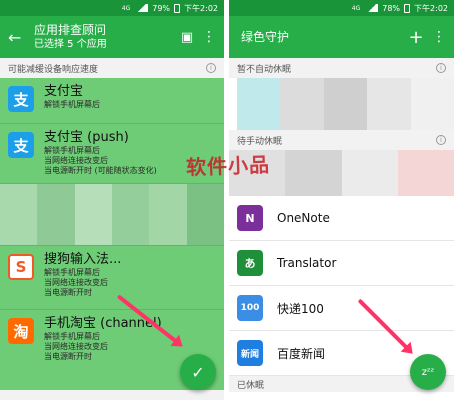  What do you see at coordinates (112, 37) in the screenshot?
I see `app-bar: ← 应用排查顾问 已选择 5 个应用 ▣ ⋮` at bounding box center [112, 37].